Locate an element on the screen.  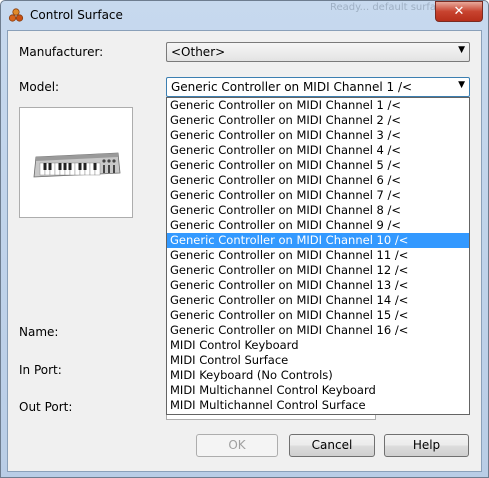
in-port-label: In Port: is located at coordinates (40, 370).